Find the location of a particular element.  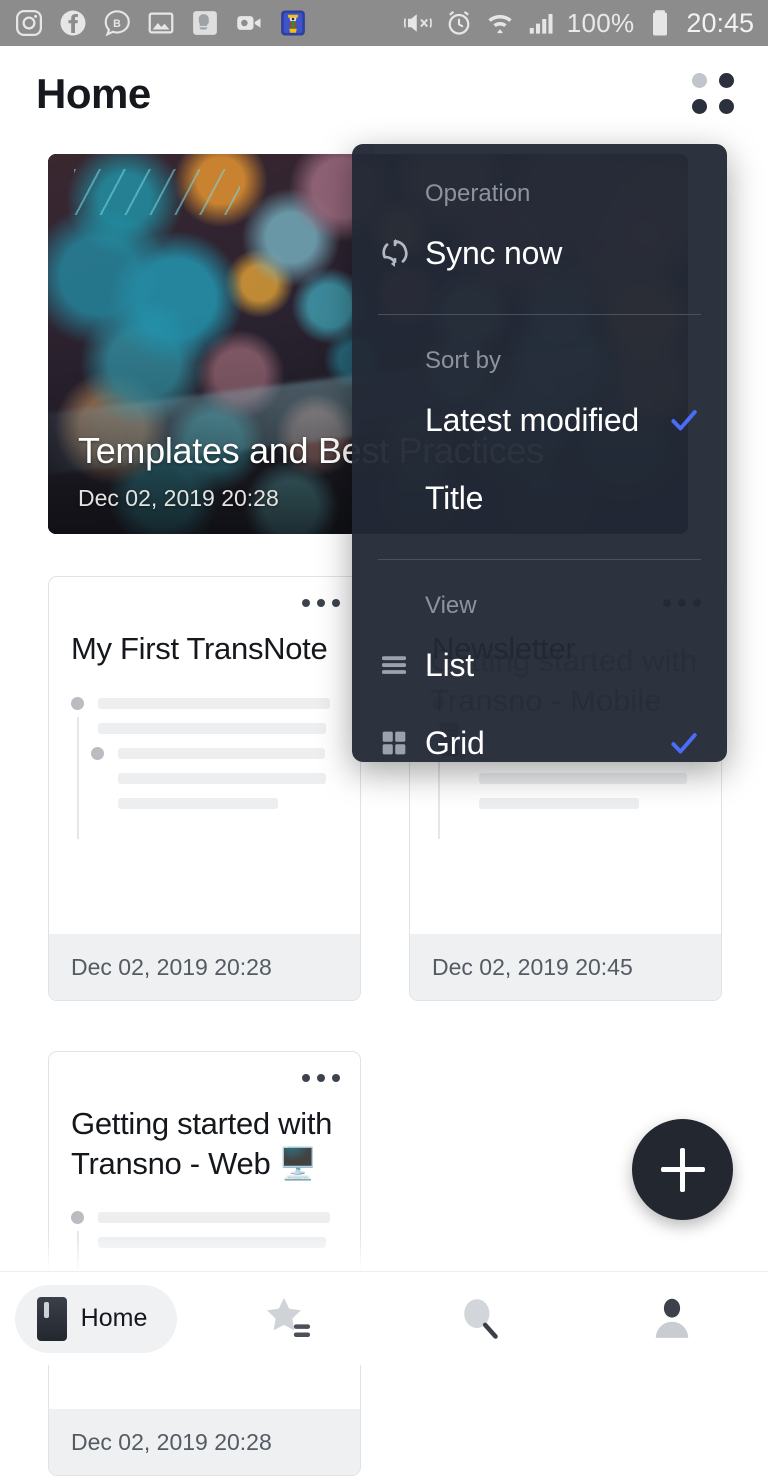

menu-section-label-view: View is located at coordinates (451, 605).